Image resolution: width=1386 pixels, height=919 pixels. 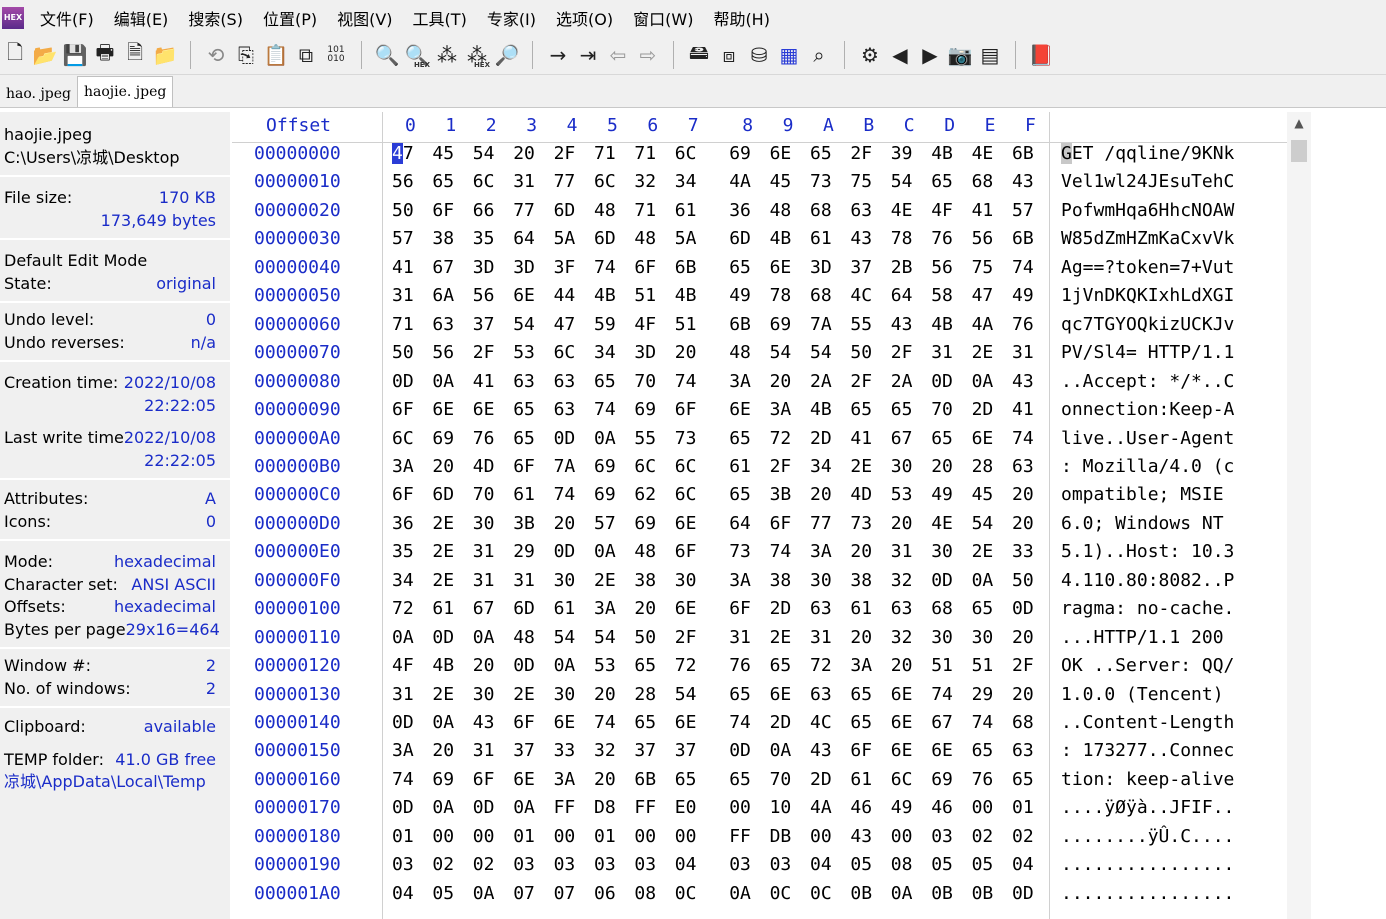 What do you see at coordinates (1023, 580) in the screenshot?
I see `hex-byte: 50` at bounding box center [1023, 580].